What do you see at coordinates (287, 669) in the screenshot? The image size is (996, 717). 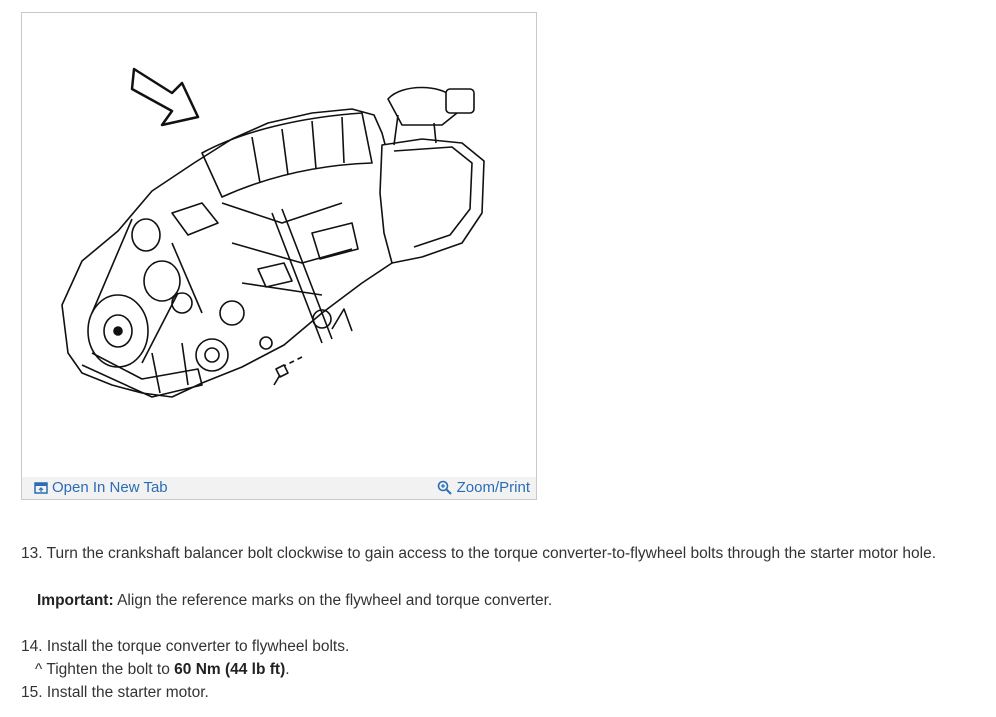 I see `substep-period: .` at bounding box center [287, 669].